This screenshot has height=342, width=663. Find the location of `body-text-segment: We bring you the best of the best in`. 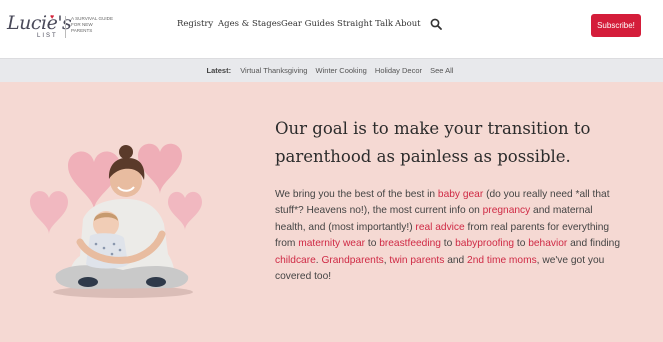

body-text-segment: We bring you the best of the best in is located at coordinates (356, 194).